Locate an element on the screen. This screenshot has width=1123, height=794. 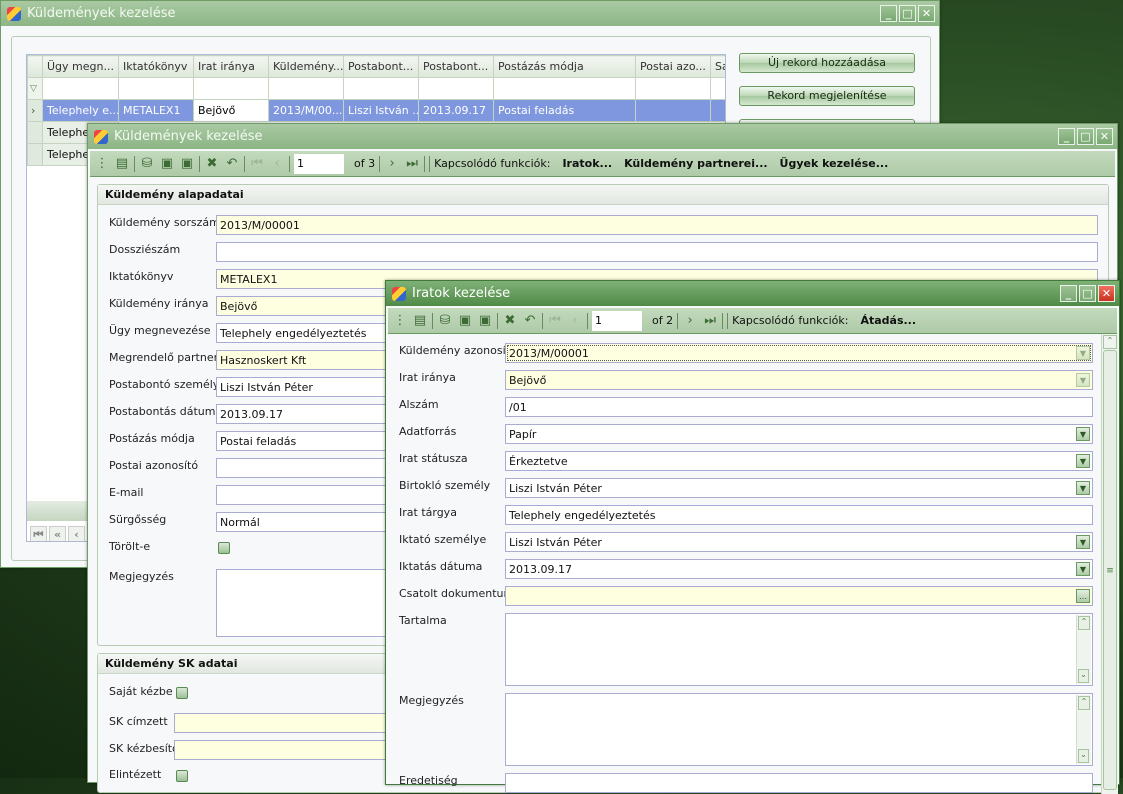
form-scrollbar: ⌃ ≡ is located at coordinates (1109, 564).